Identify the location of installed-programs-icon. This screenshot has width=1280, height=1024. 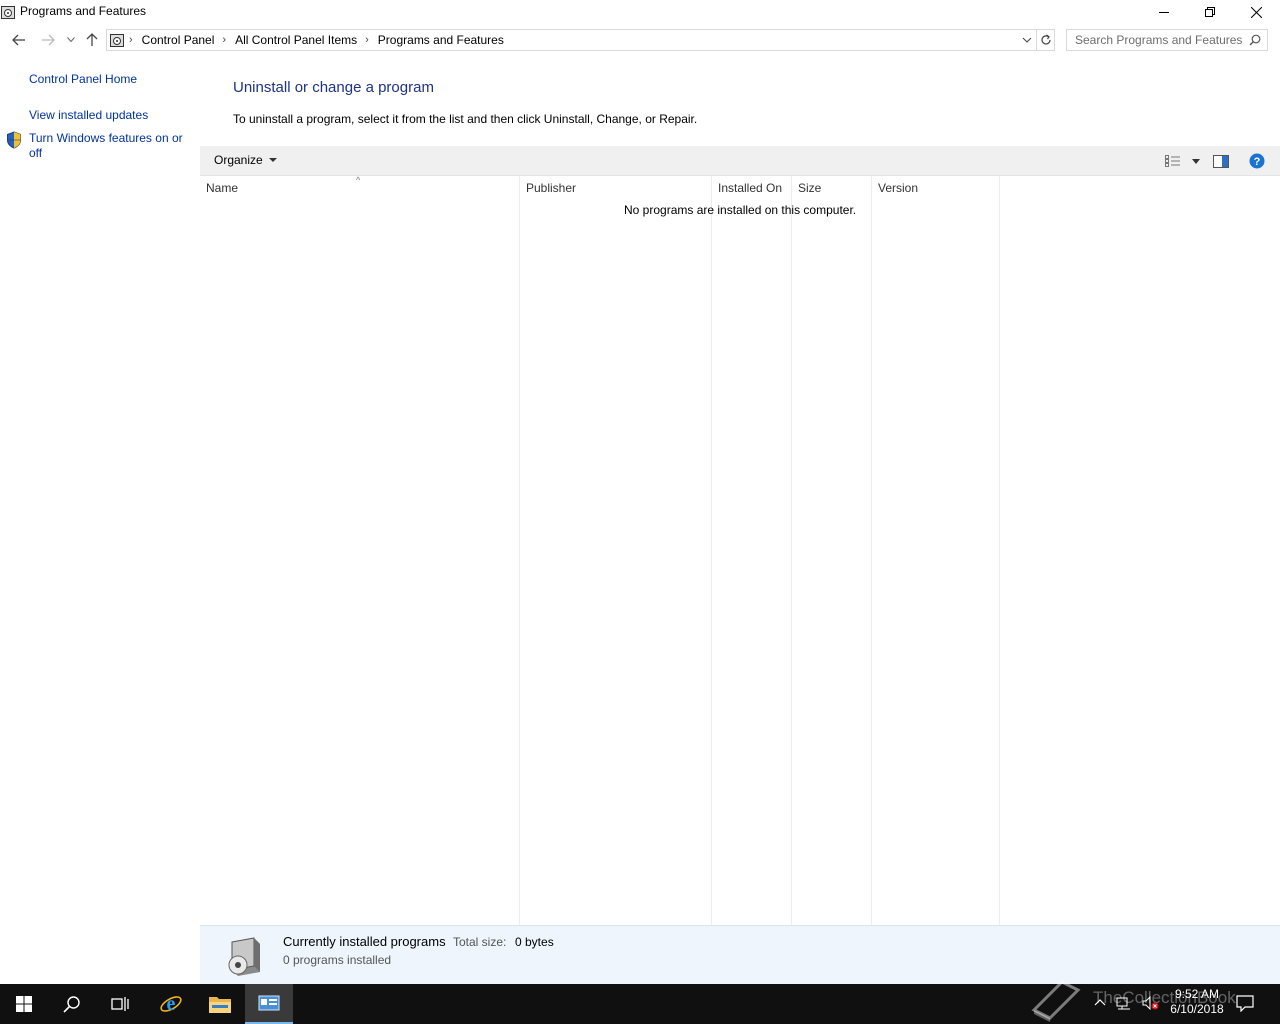
(244, 956).